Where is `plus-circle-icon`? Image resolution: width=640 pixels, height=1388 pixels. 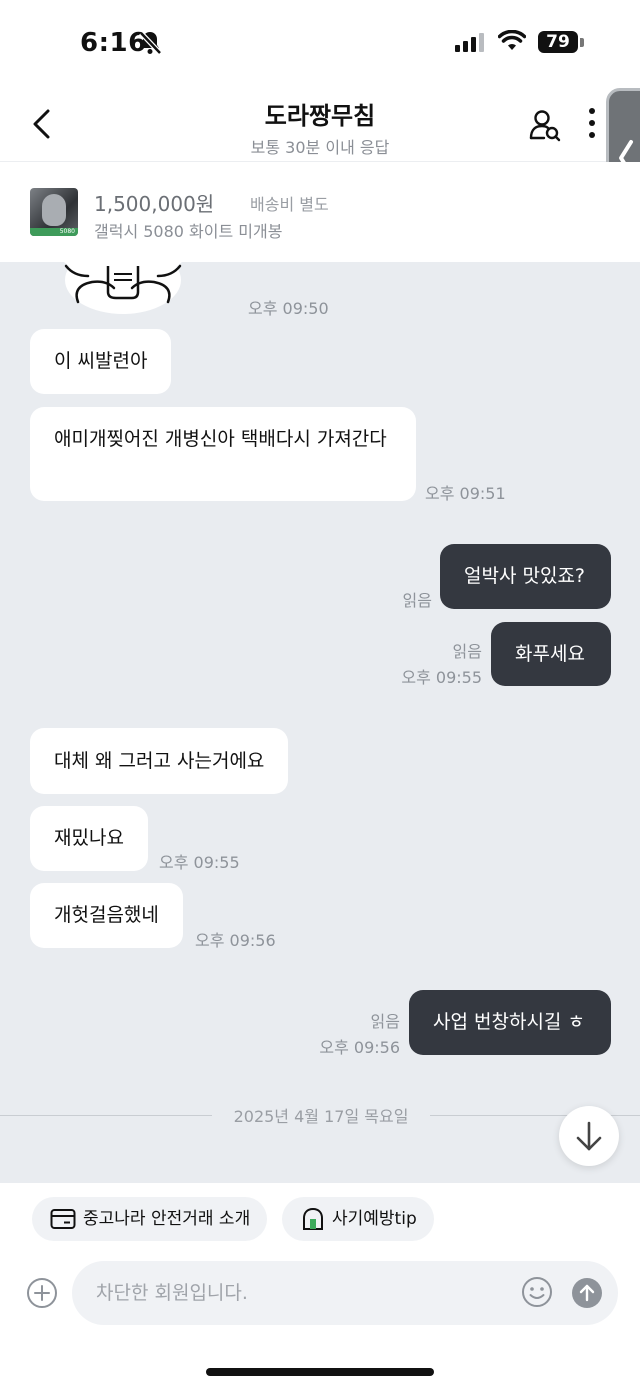 plus-circle-icon is located at coordinates (42, 1293).